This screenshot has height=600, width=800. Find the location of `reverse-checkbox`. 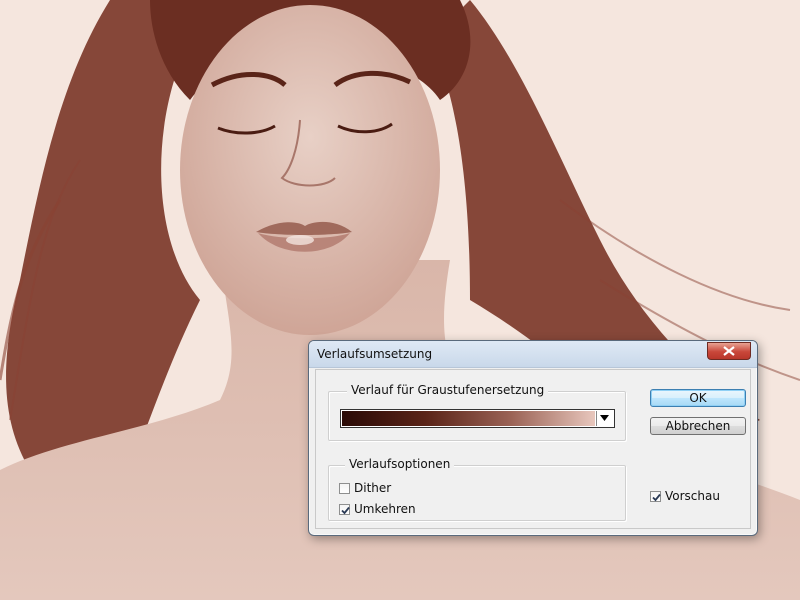

reverse-checkbox is located at coordinates (344, 509).